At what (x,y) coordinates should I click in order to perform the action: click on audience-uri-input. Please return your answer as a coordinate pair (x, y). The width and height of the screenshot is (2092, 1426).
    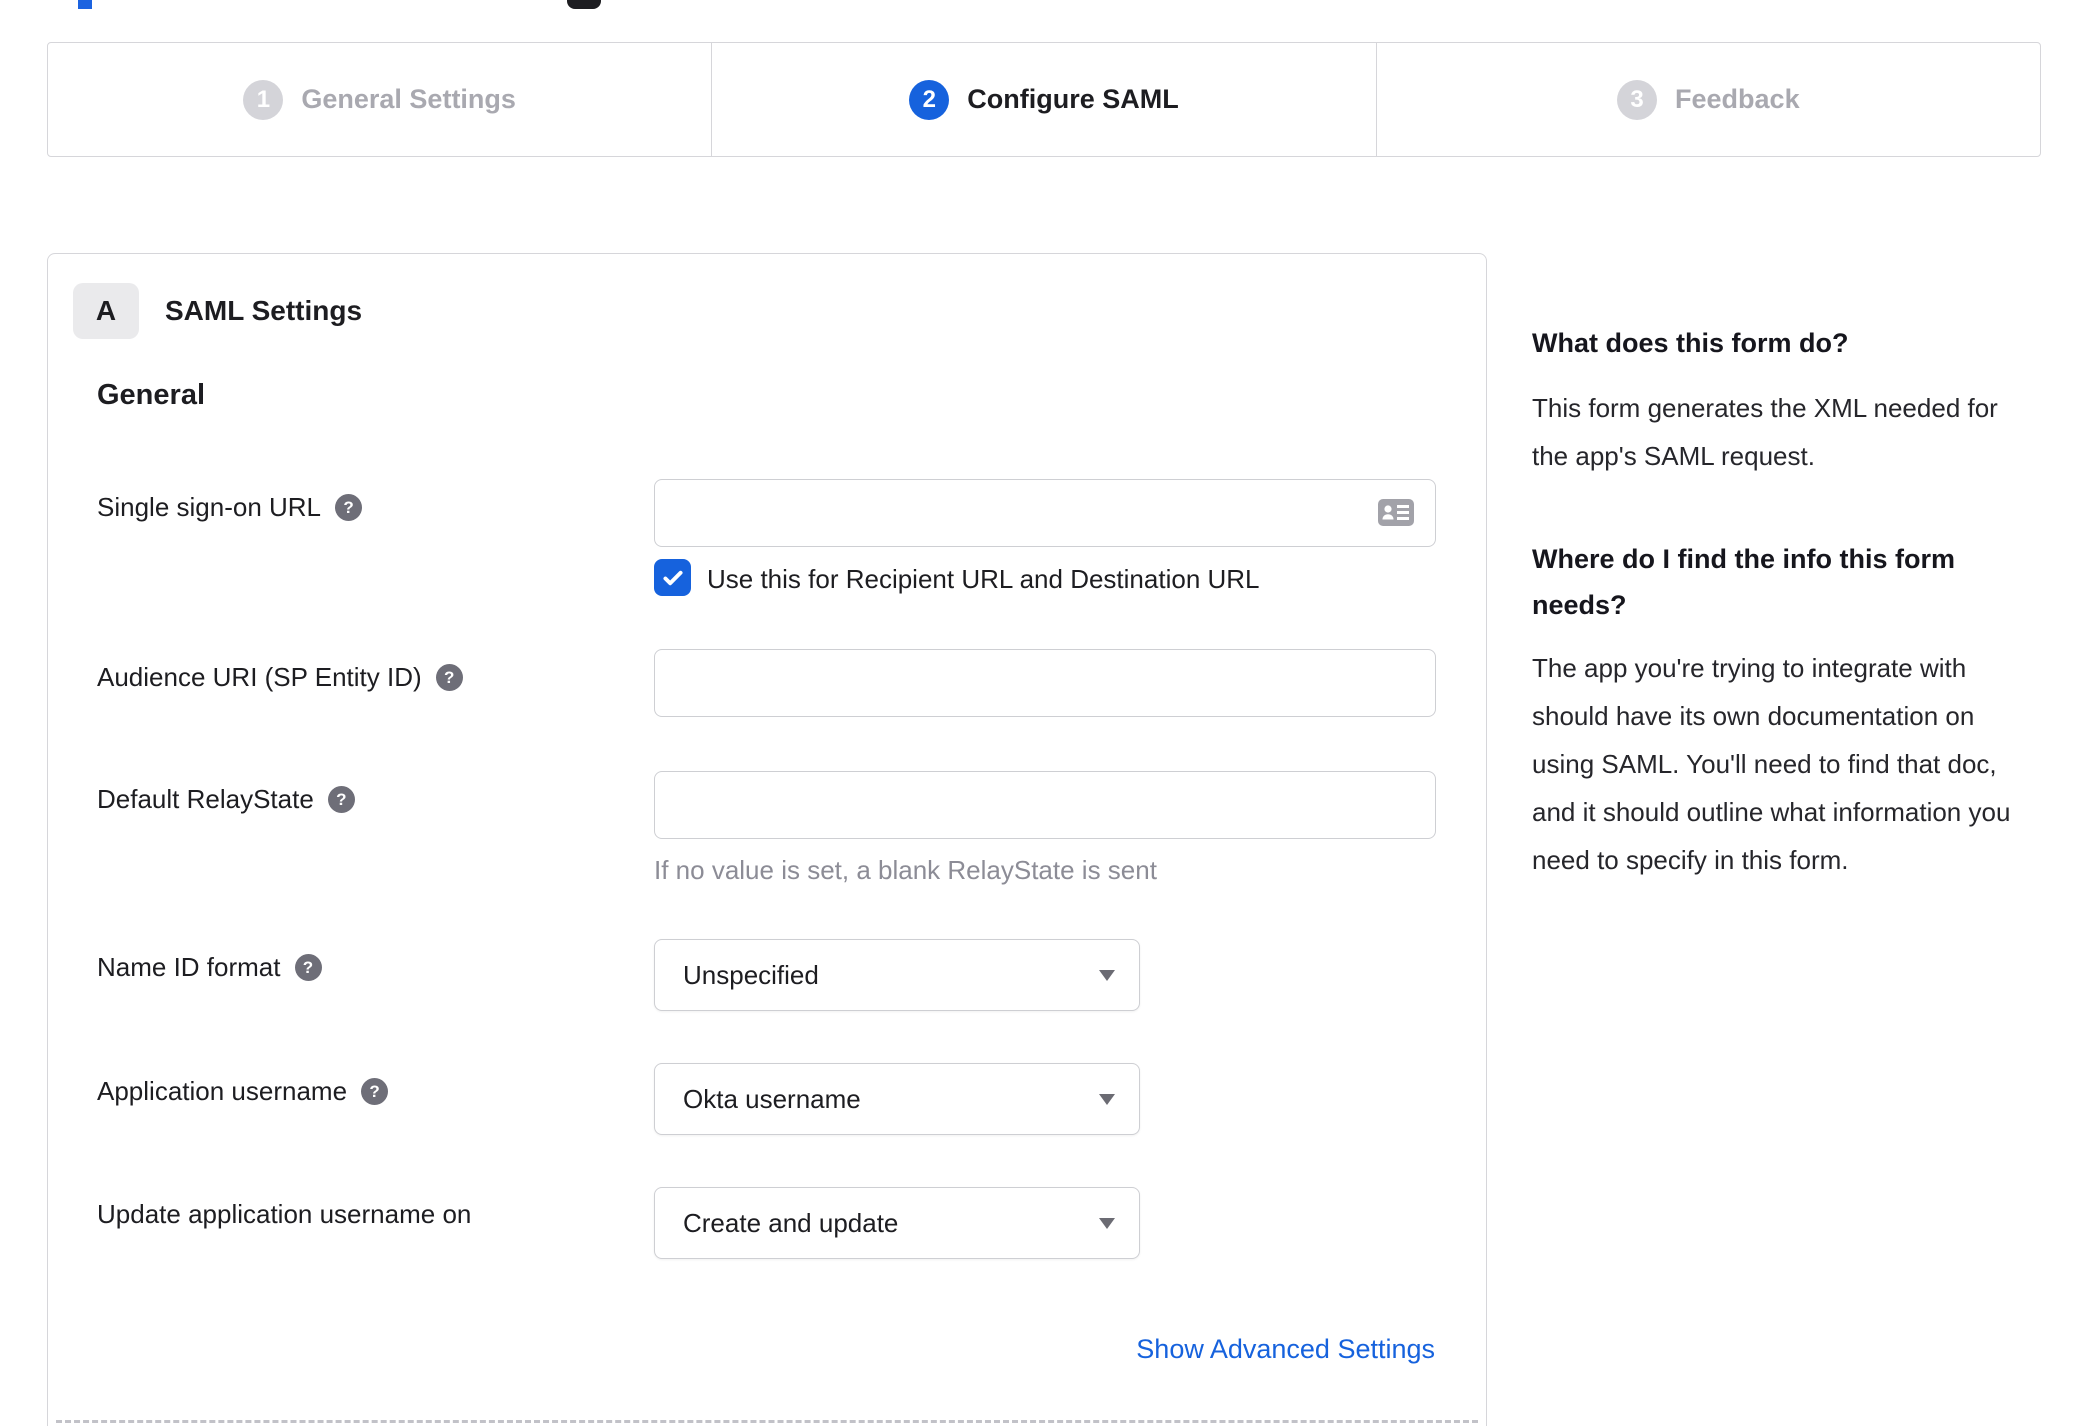
    Looking at the image, I should click on (1045, 683).